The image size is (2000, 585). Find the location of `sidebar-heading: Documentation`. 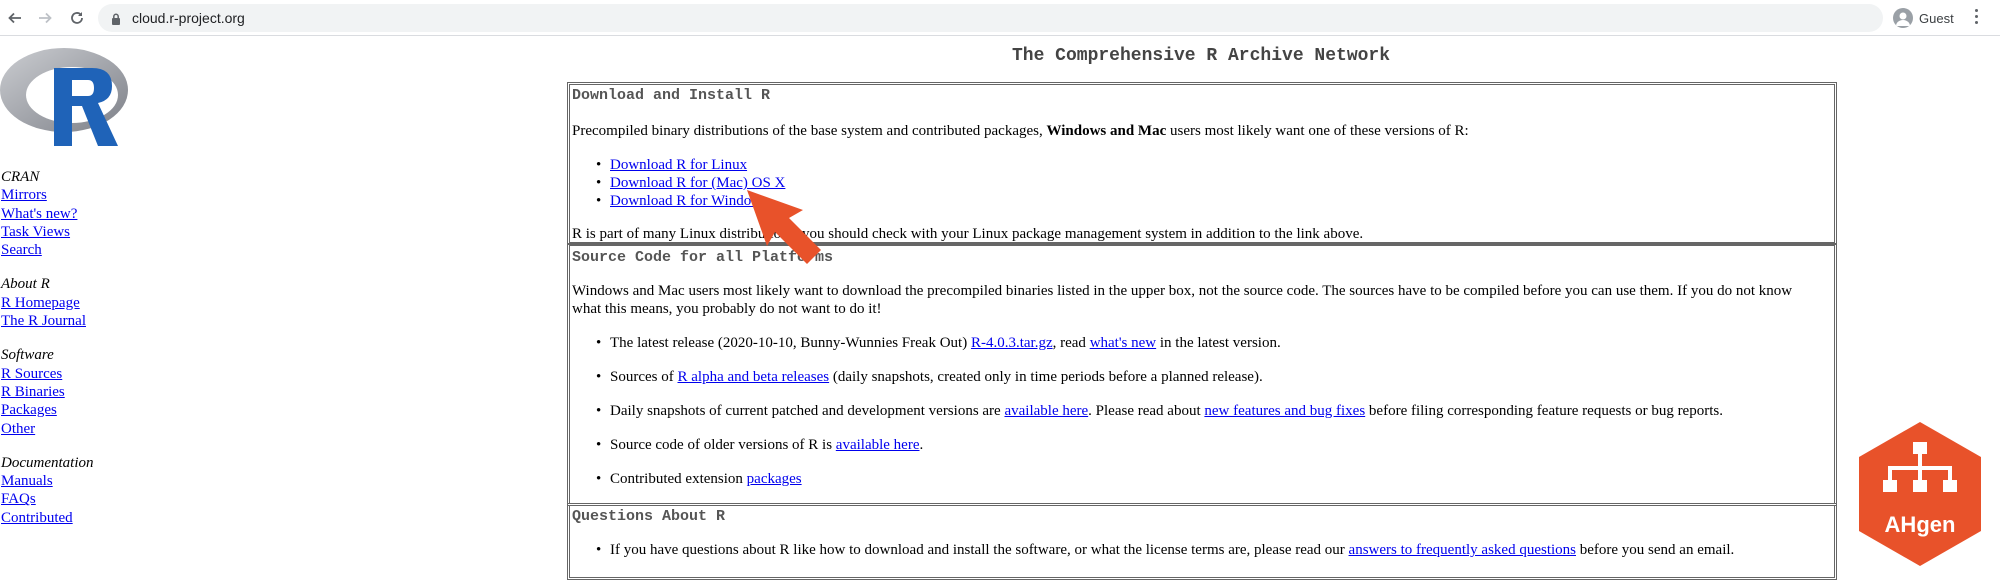

sidebar-heading: Documentation is located at coordinates (47, 462).